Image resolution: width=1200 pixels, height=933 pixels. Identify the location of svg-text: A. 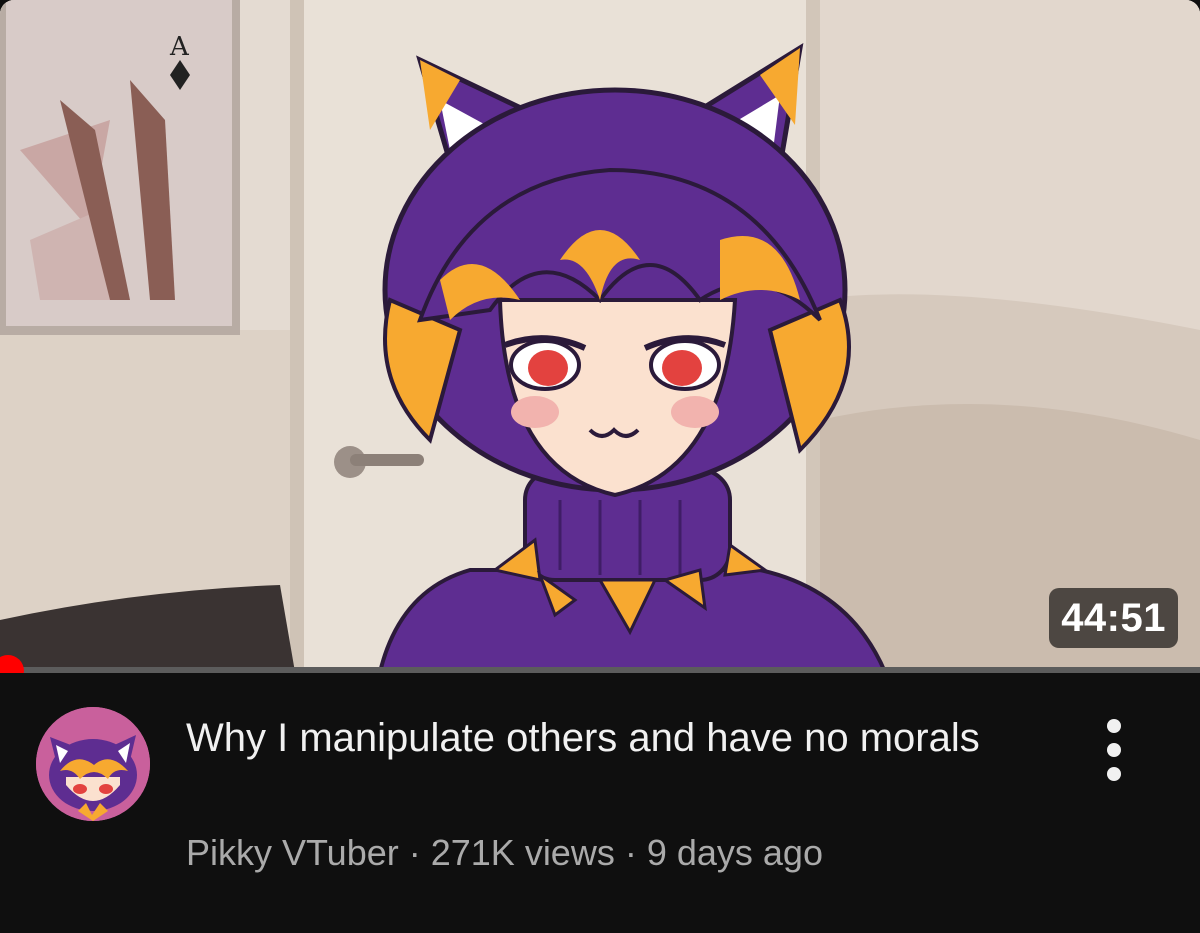
(179, 47).